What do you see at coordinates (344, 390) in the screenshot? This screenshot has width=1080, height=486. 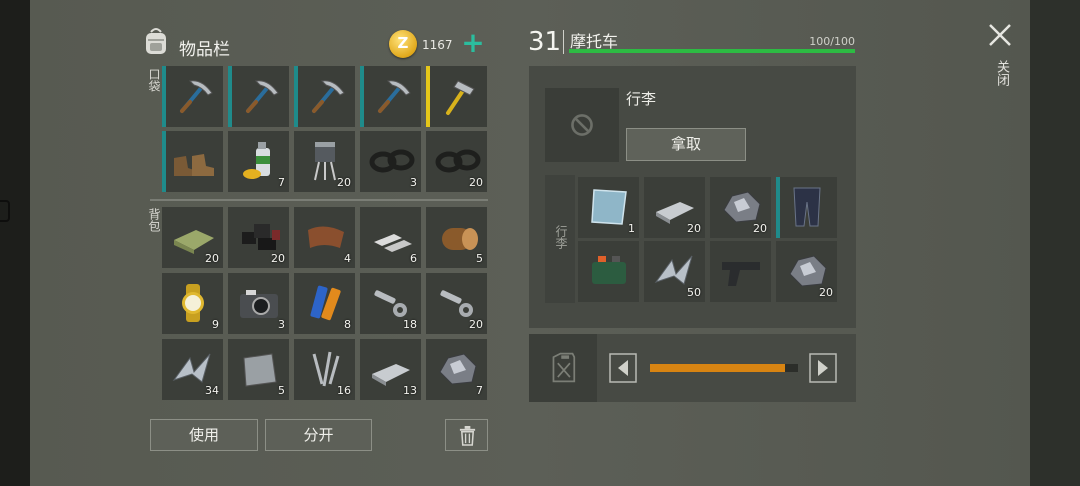 I see `item-count: 16` at bounding box center [344, 390].